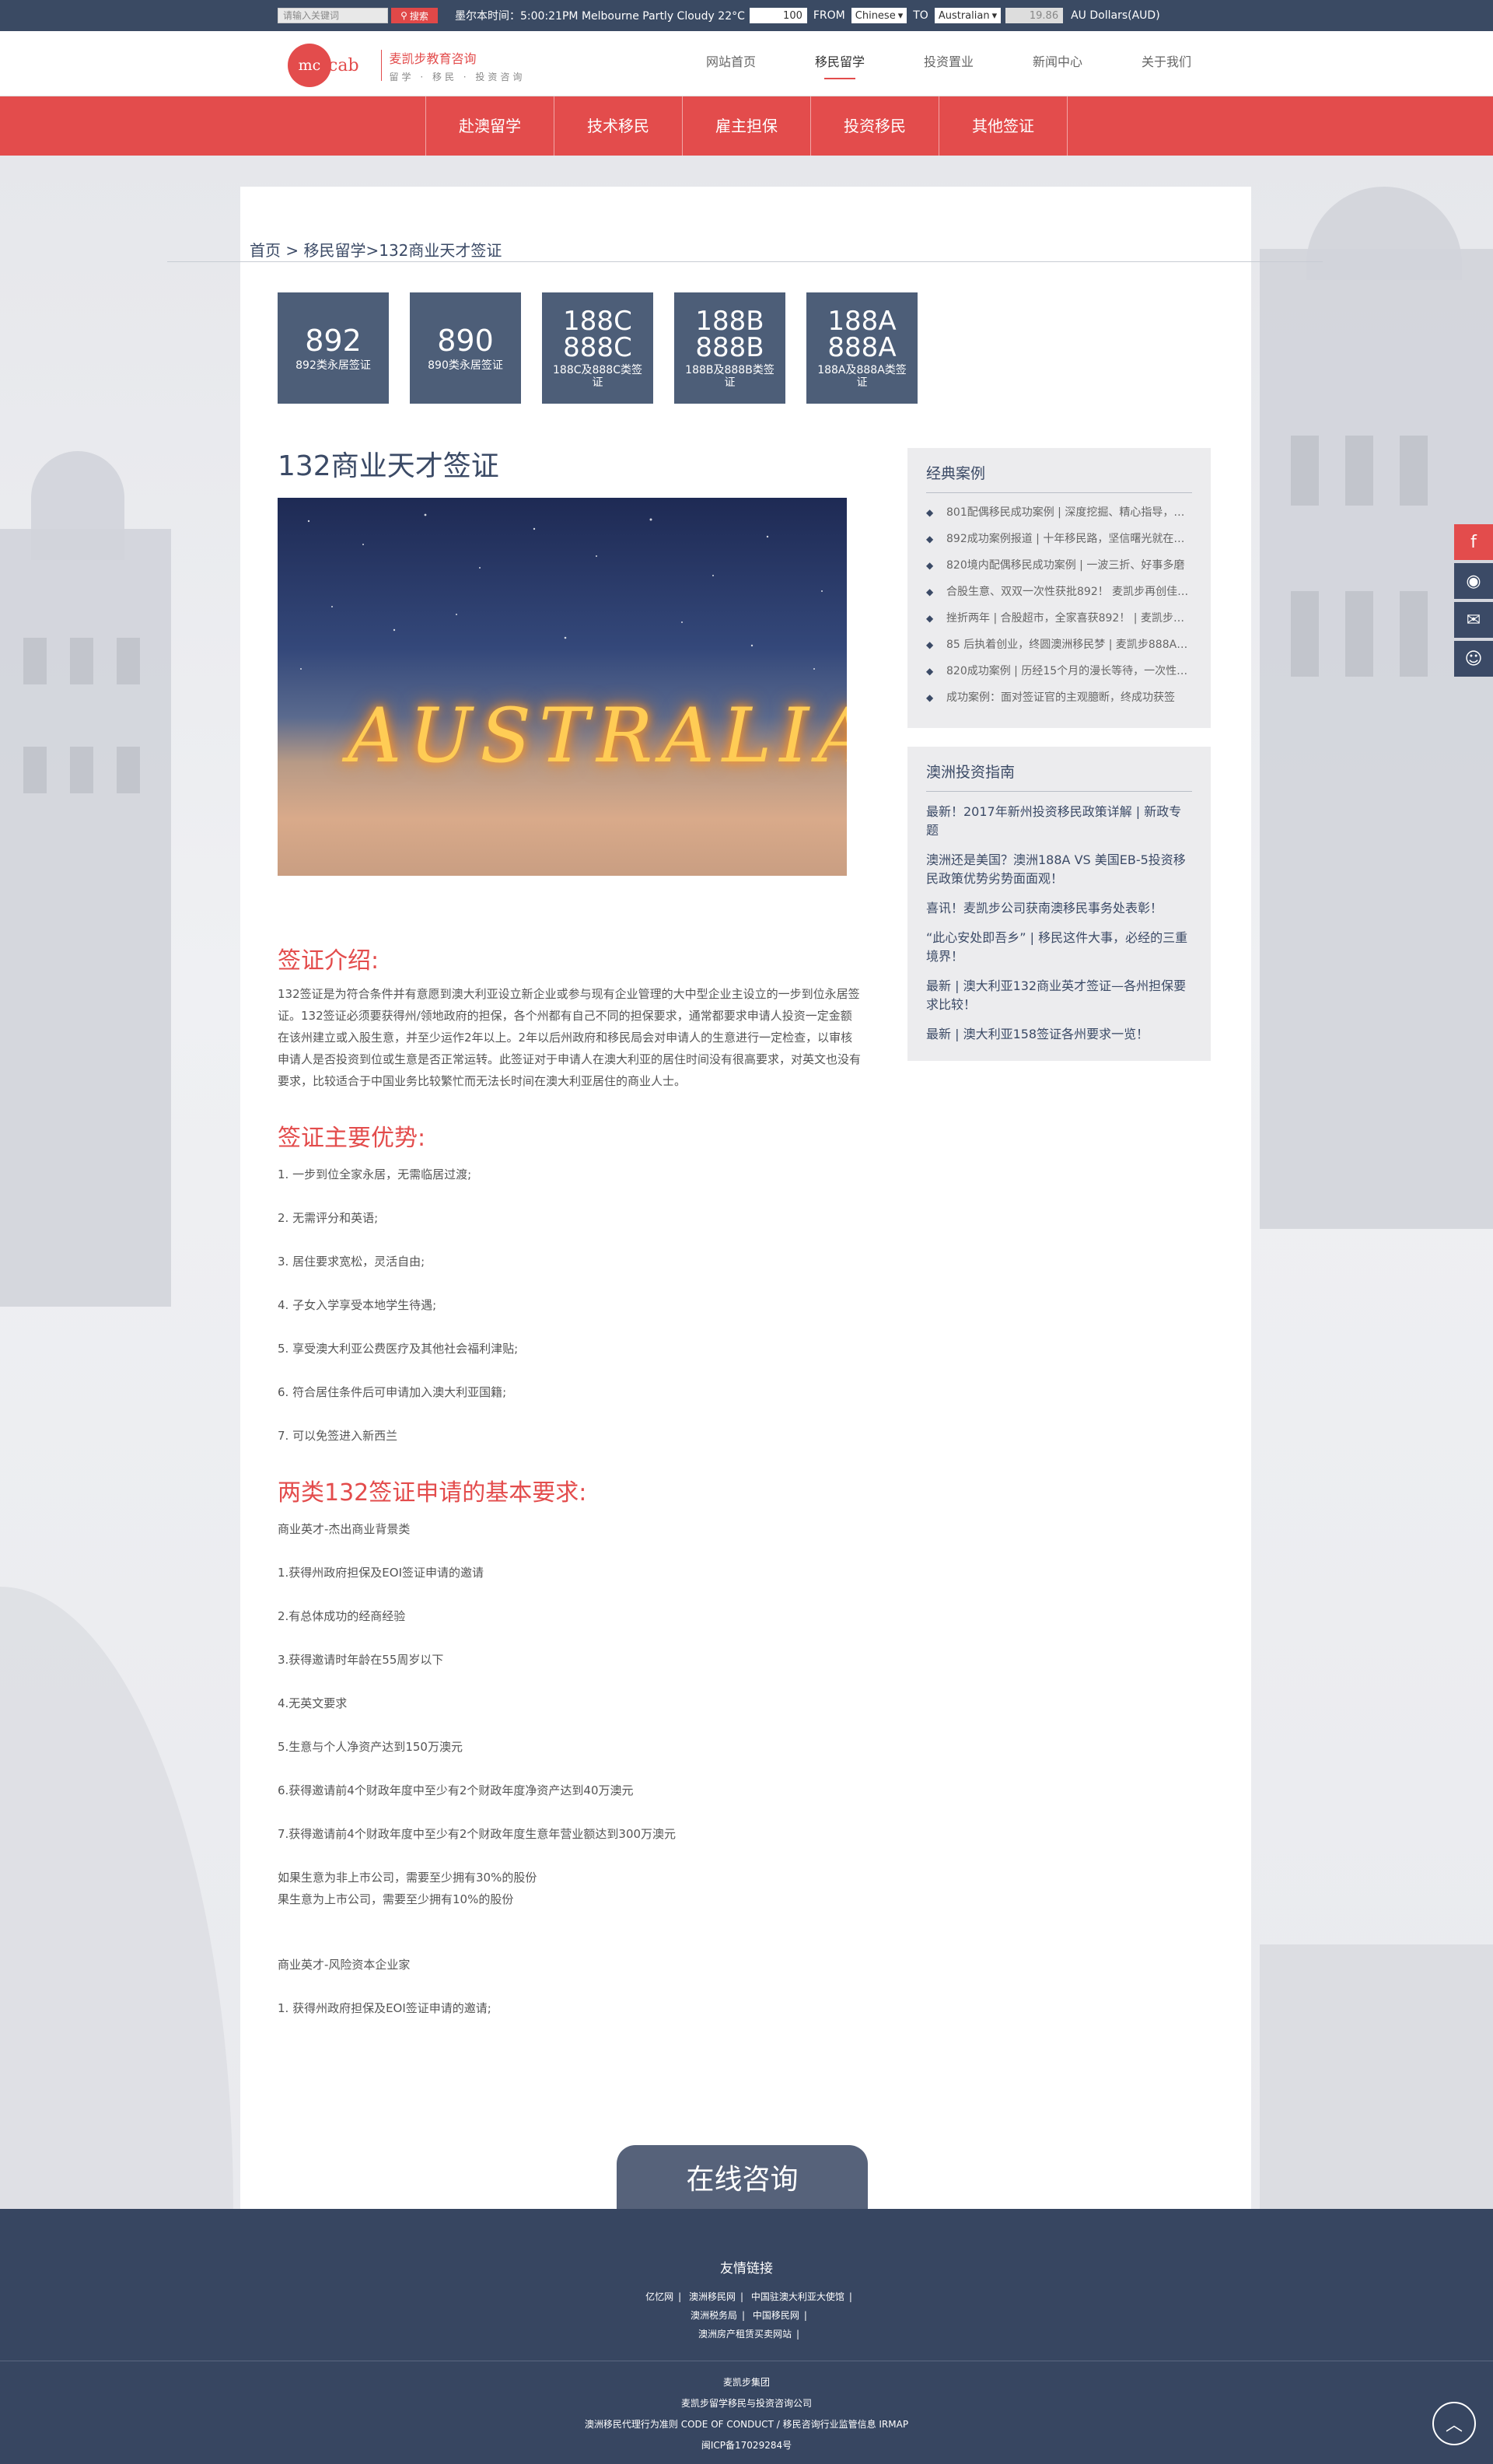 The image size is (1493, 2464). Describe the element at coordinates (1454, 2423) in the screenshot. I see `back-to-top-button: ︿` at that location.